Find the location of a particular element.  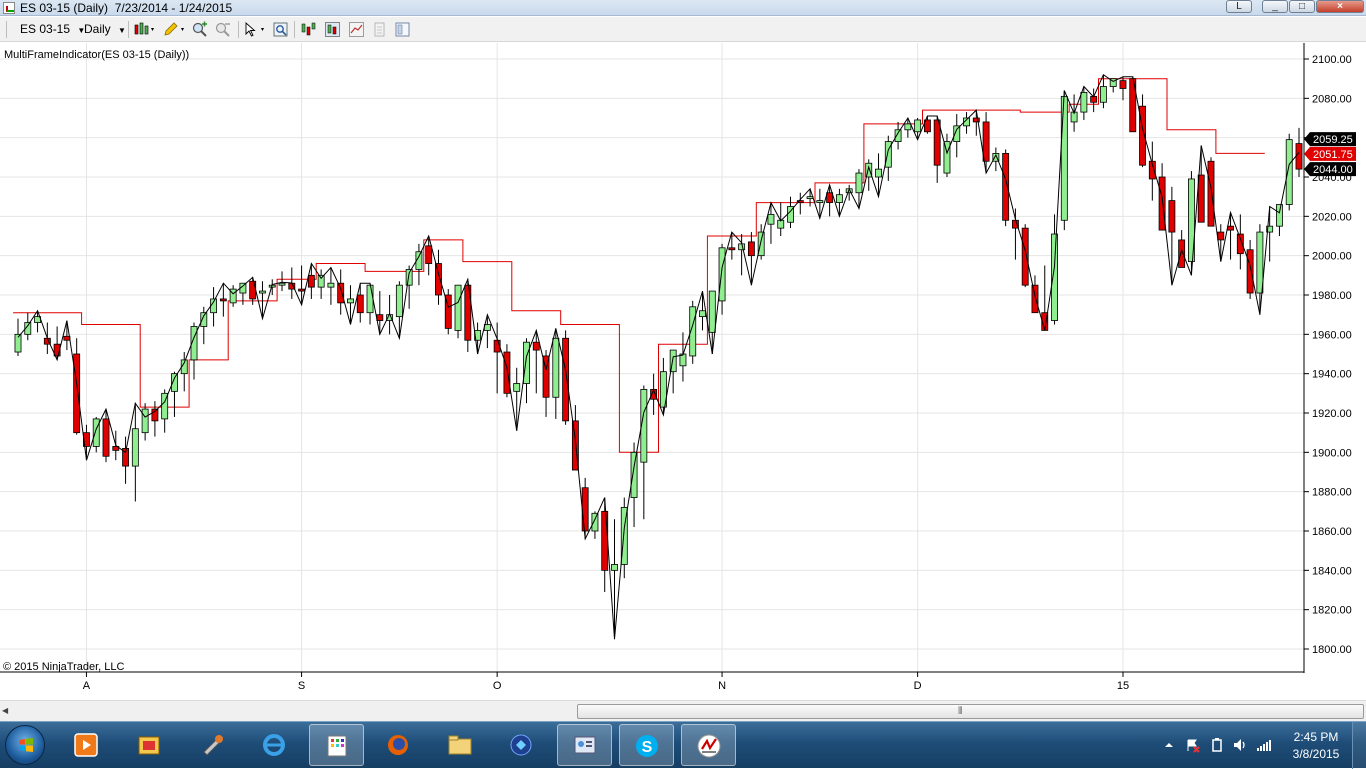

windows-taskbar: S 2:45 PM 3/8/2015 is located at coordinates (683, 745).